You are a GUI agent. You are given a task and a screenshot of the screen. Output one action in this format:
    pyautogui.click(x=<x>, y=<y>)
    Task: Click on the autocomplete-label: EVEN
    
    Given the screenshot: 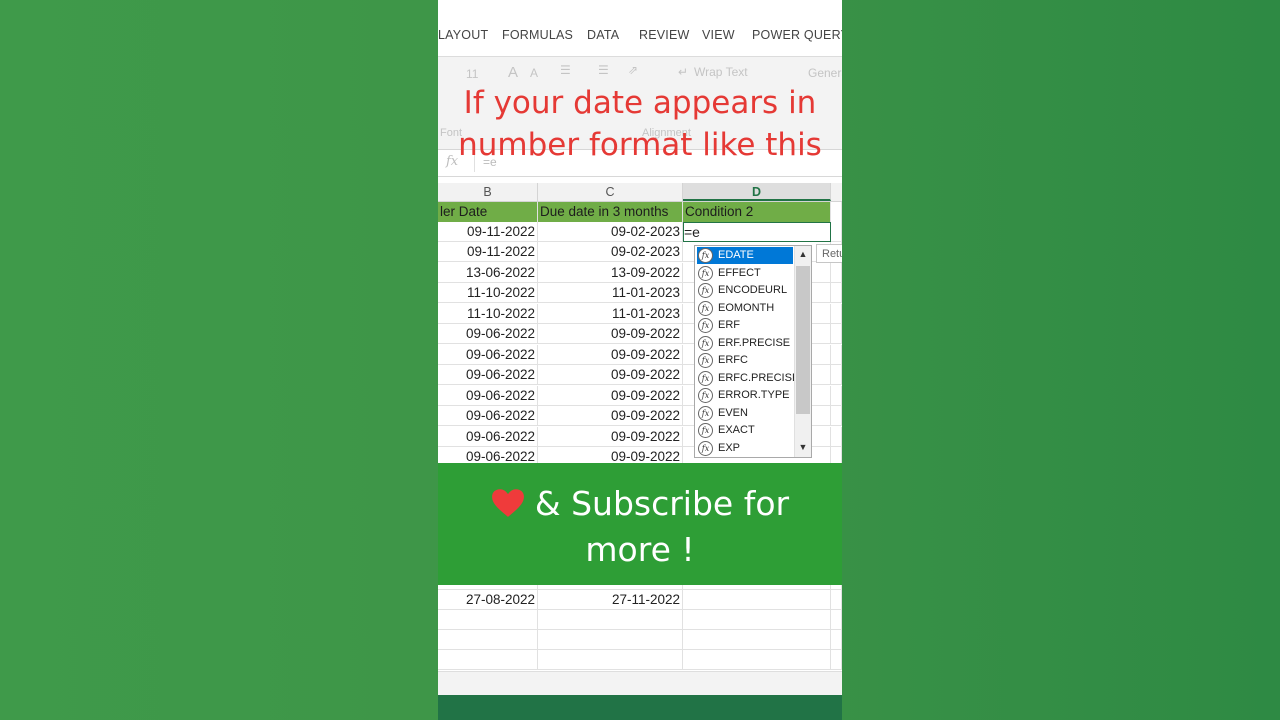 What is the action you would take?
    pyautogui.click(x=733, y=412)
    